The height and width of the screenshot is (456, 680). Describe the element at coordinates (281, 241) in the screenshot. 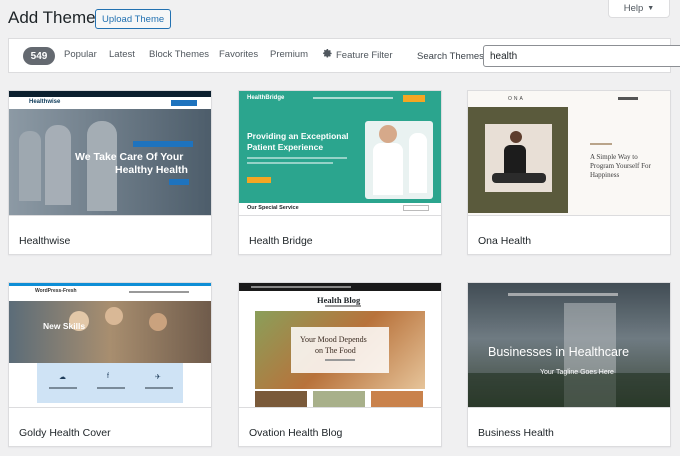

I see `theme-name: Health Bridge` at that location.